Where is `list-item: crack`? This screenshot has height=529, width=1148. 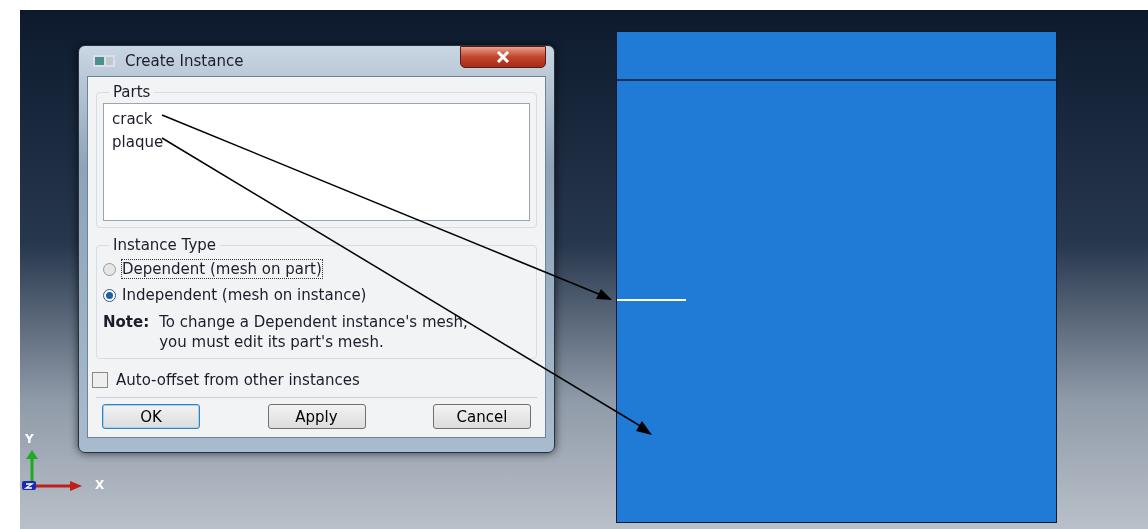 list-item: crack is located at coordinates (316, 119).